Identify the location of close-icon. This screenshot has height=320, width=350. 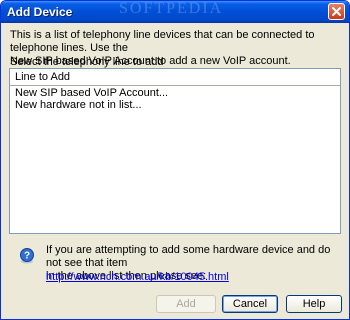
(336, 11).